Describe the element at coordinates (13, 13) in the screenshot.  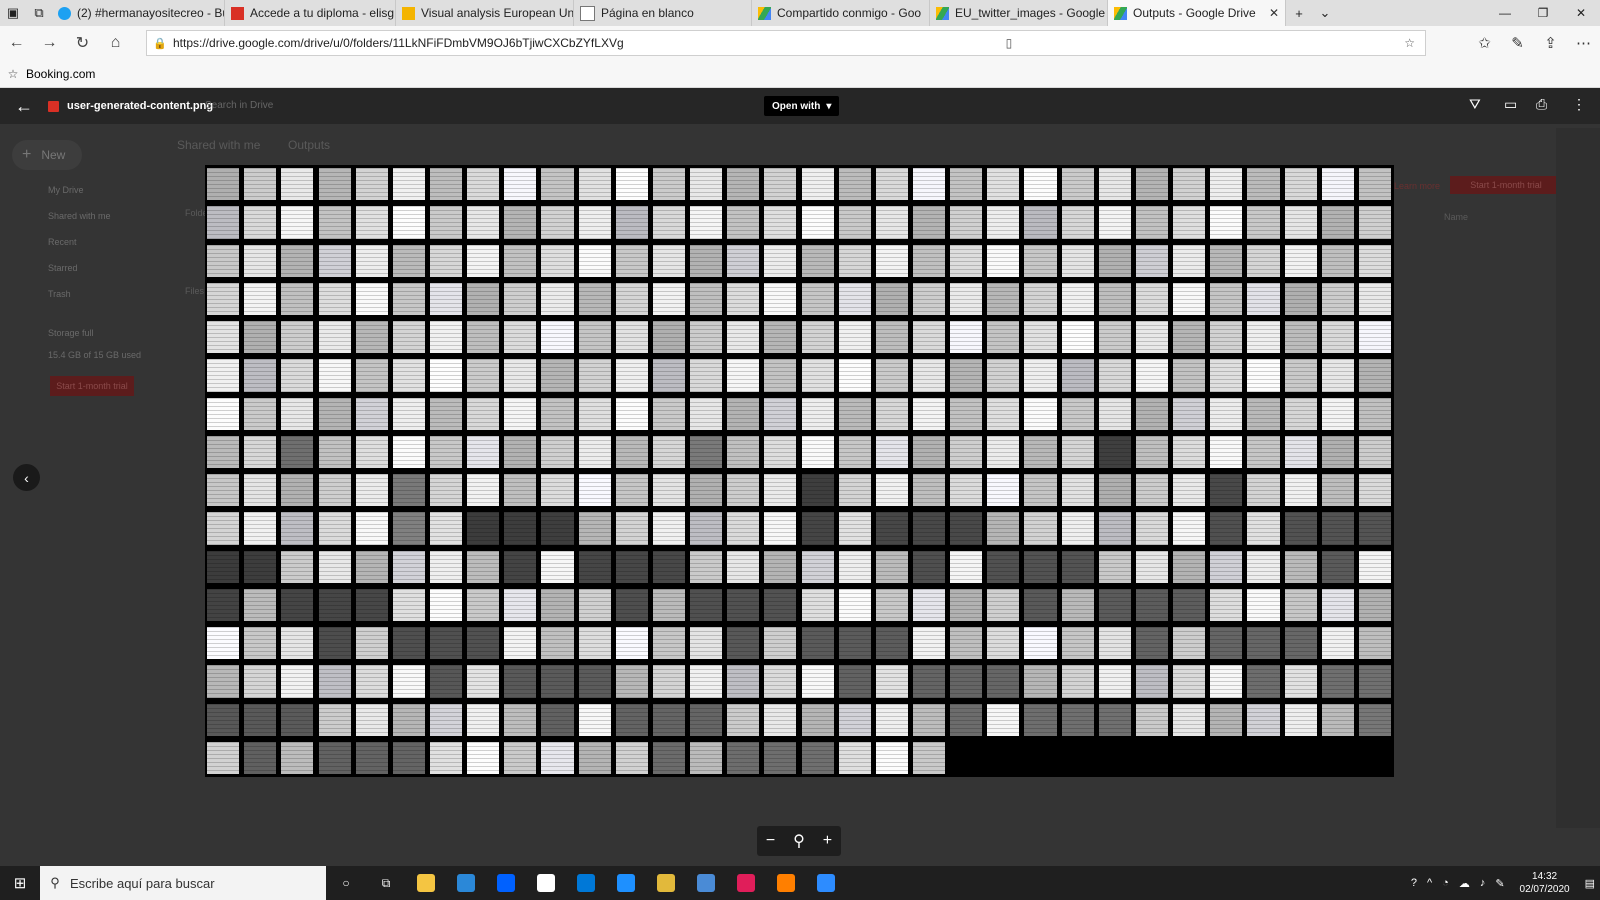
I see `window-menu-icon: ▣` at that location.